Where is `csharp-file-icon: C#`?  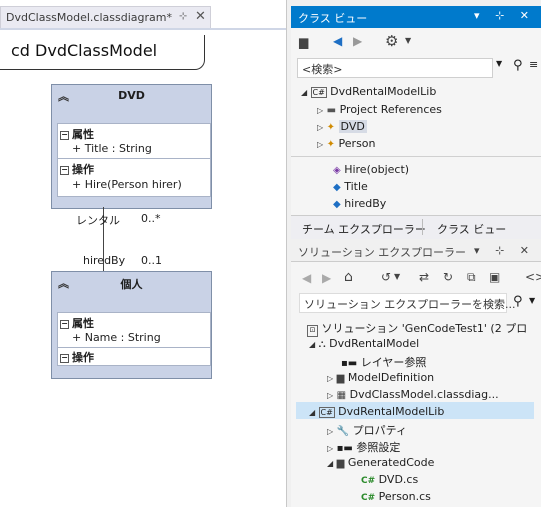
csharp-file-icon: C# is located at coordinates (368, 498).